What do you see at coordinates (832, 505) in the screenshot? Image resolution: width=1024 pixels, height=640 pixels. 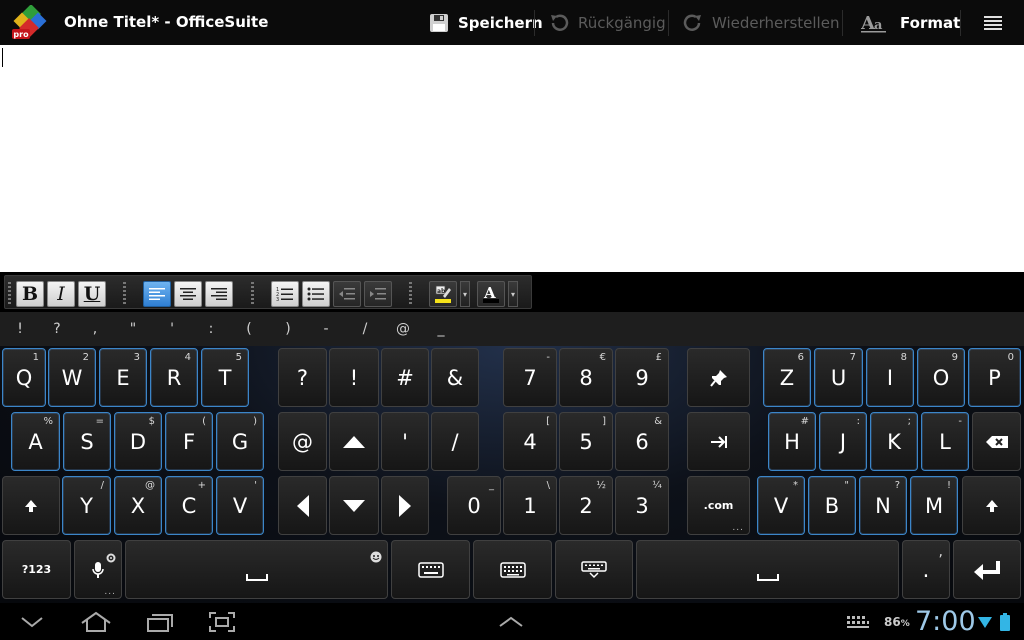 I see `key-row3-right: B "` at bounding box center [832, 505].